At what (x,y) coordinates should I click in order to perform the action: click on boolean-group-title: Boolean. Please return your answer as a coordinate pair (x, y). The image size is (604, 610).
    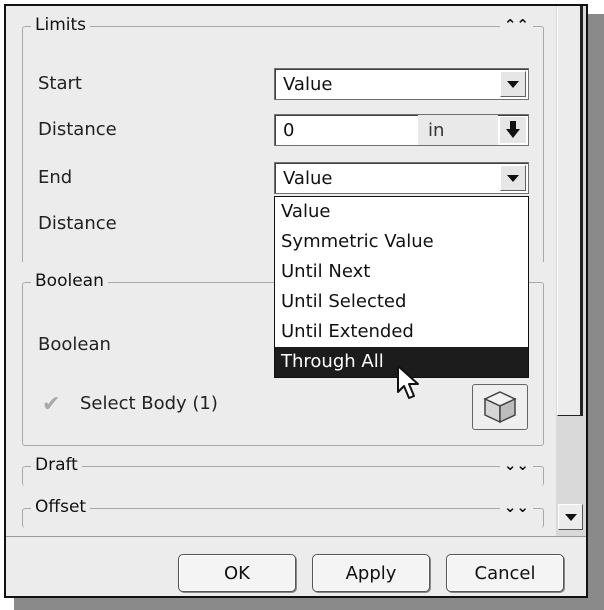
    Looking at the image, I should click on (69, 281).